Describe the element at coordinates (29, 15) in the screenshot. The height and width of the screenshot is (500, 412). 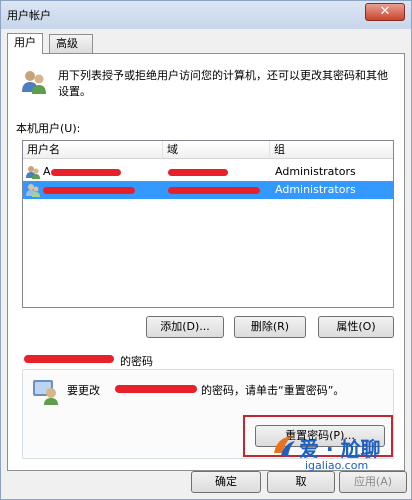
I see `window-title: 用户帐户` at that location.